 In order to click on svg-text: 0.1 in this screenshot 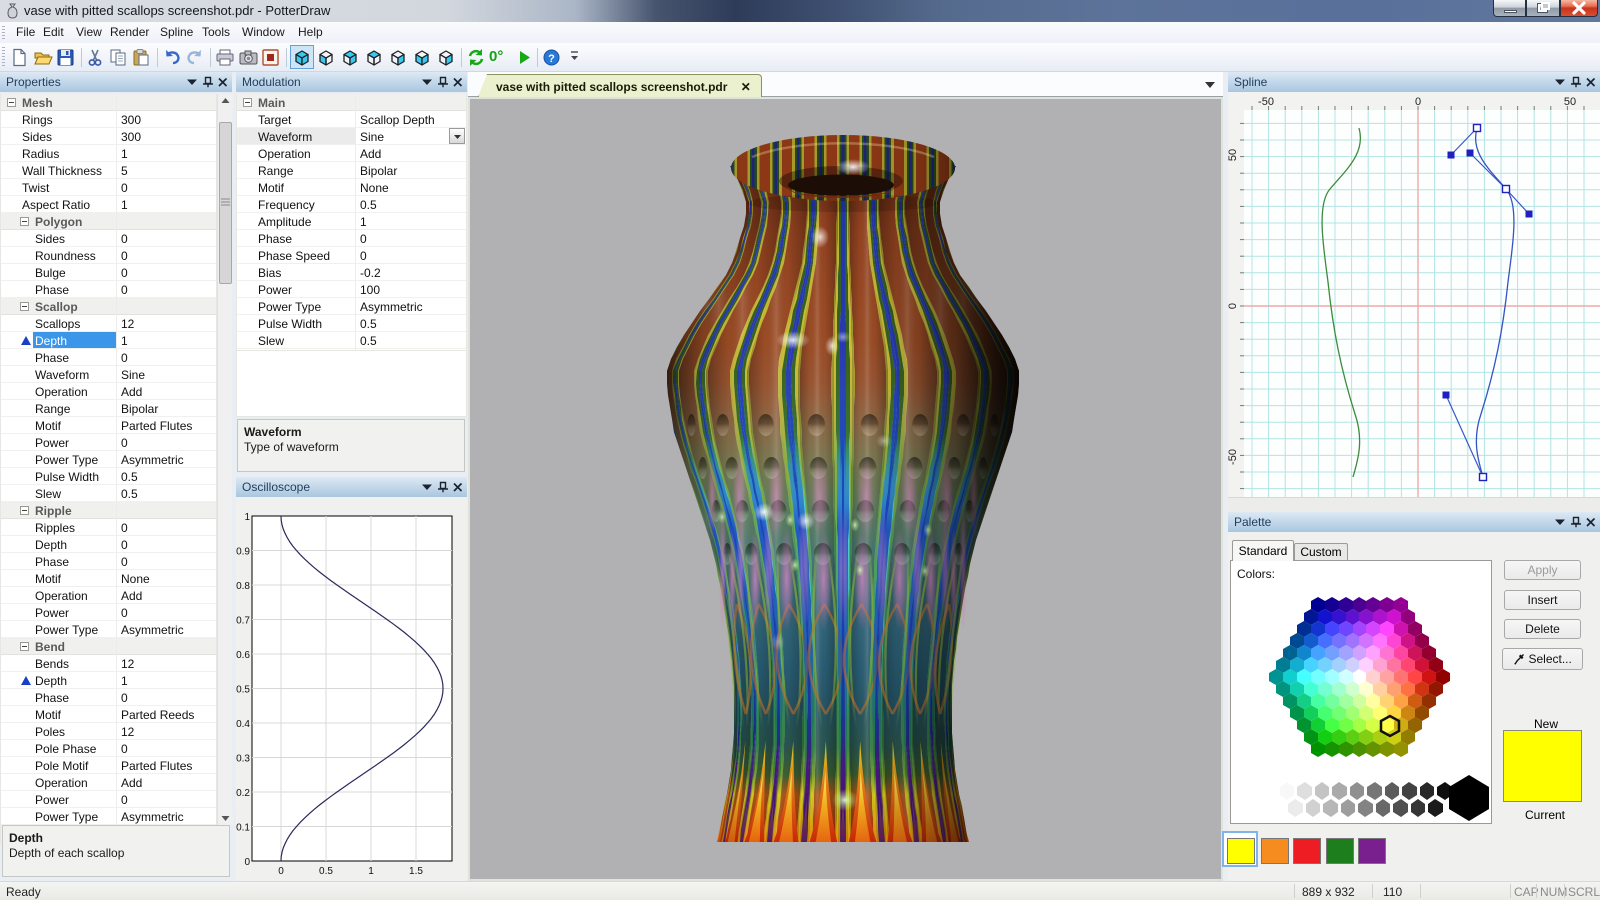, I will do `click(243, 828)`.